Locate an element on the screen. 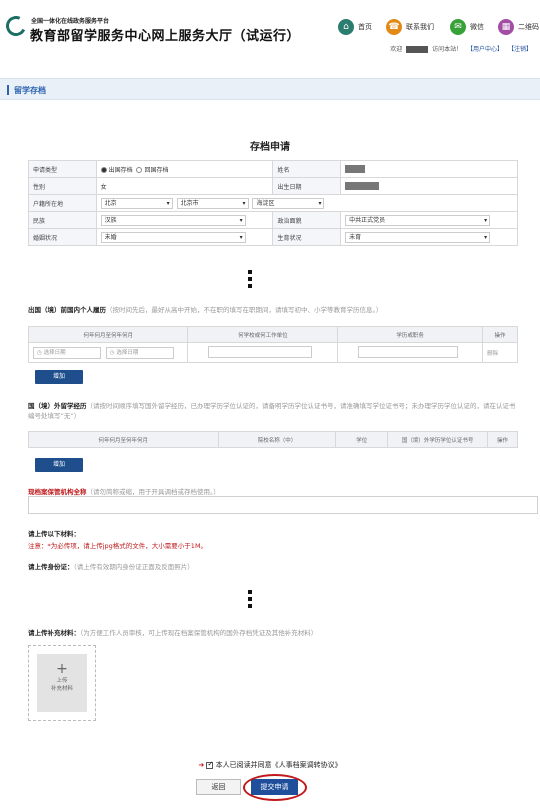  extra-upload-hint: （为方便工作人员审核，可上传现在档案保管机构的国外存档凭证及其他补充材料） is located at coordinates (199, 633).